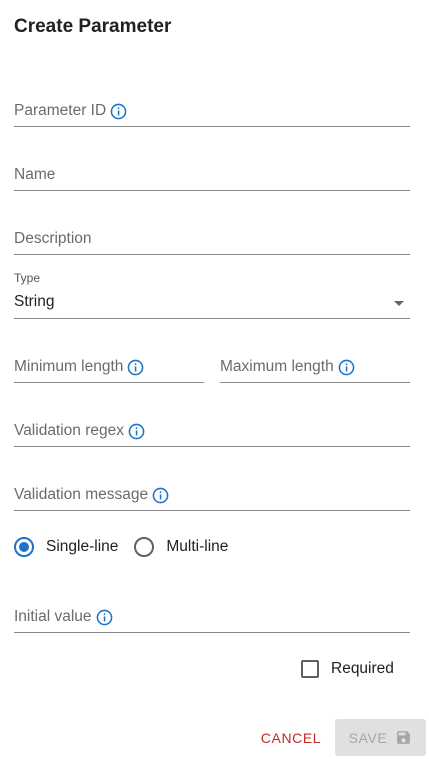 This screenshot has width=429, height=759. What do you see at coordinates (27, 278) in the screenshot?
I see `type-label: Type` at bounding box center [27, 278].